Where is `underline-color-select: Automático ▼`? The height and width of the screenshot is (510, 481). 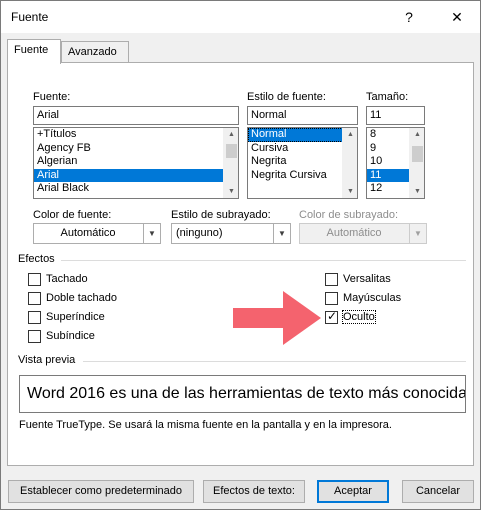 underline-color-select: Automático ▼ is located at coordinates (363, 233).